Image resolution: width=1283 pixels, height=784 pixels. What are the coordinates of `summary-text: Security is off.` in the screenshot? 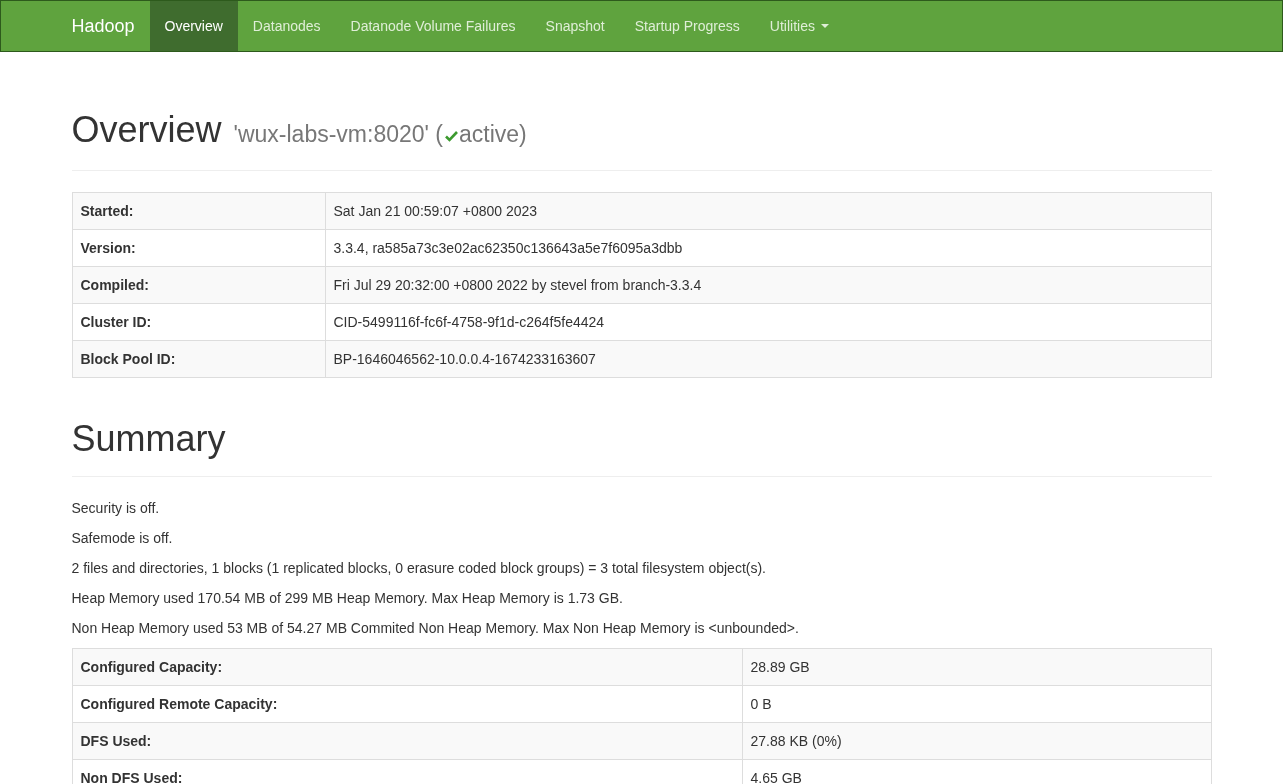 It's located at (116, 508).